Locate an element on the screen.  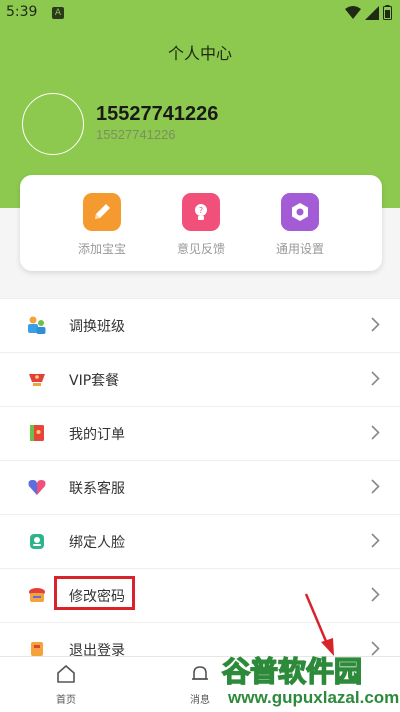
watermark-url: www.gupuxlazal.com is located at coordinates (314, 697).